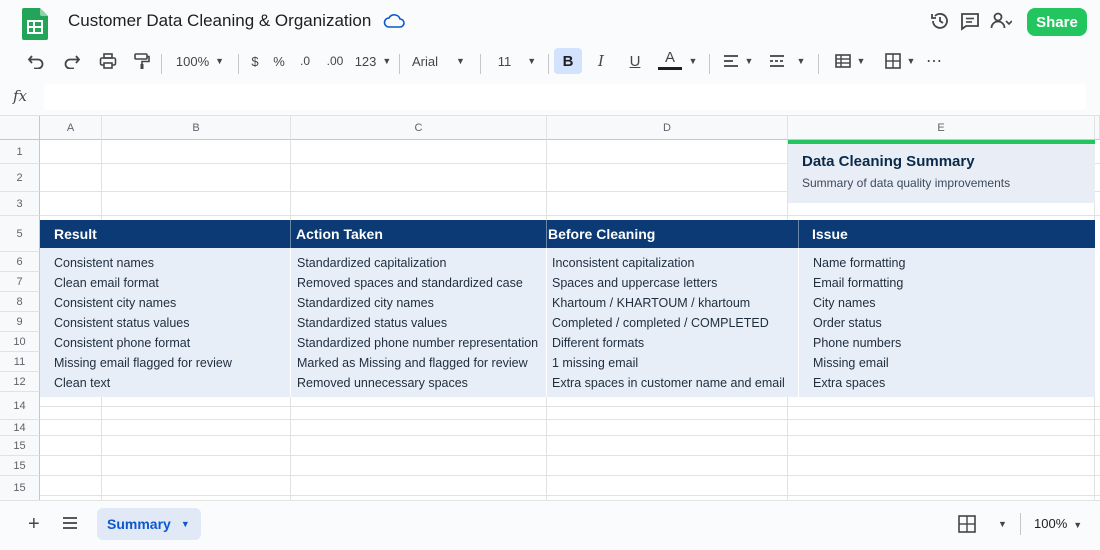 The height and width of the screenshot is (550, 1100). I want to click on share-button: Share, so click(1057, 22).